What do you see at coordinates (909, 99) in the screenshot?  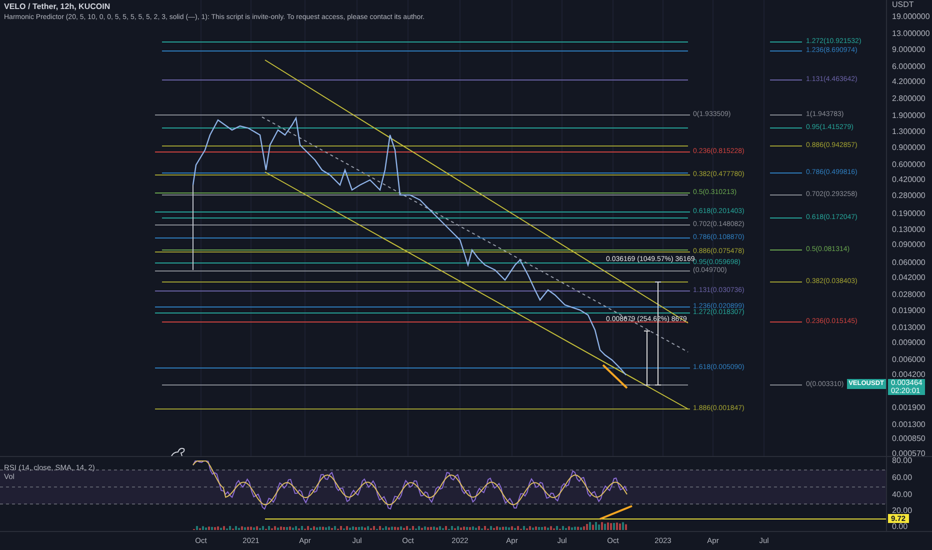 I see `axis-tick: 2.800000` at bounding box center [909, 99].